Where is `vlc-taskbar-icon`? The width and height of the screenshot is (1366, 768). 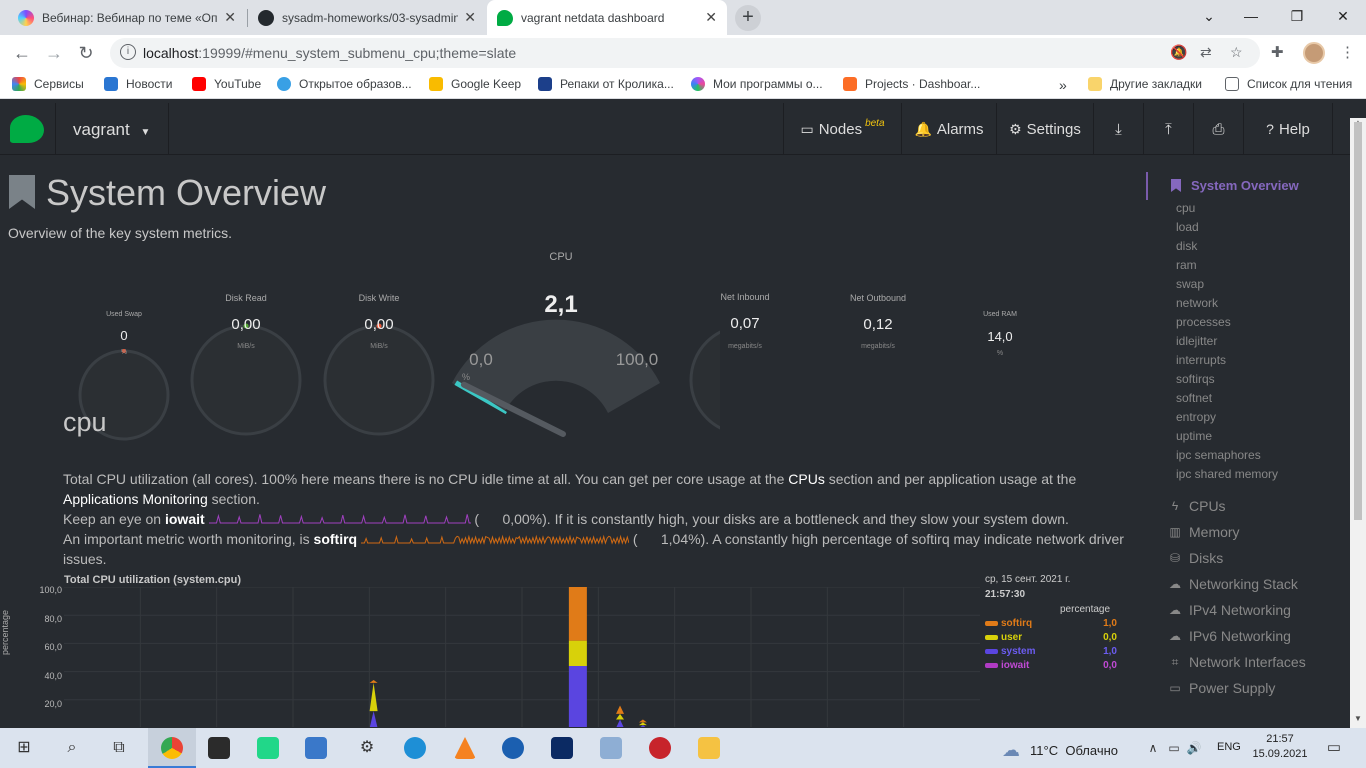
vlc-taskbar-icon is located at coordinates (465, 748).